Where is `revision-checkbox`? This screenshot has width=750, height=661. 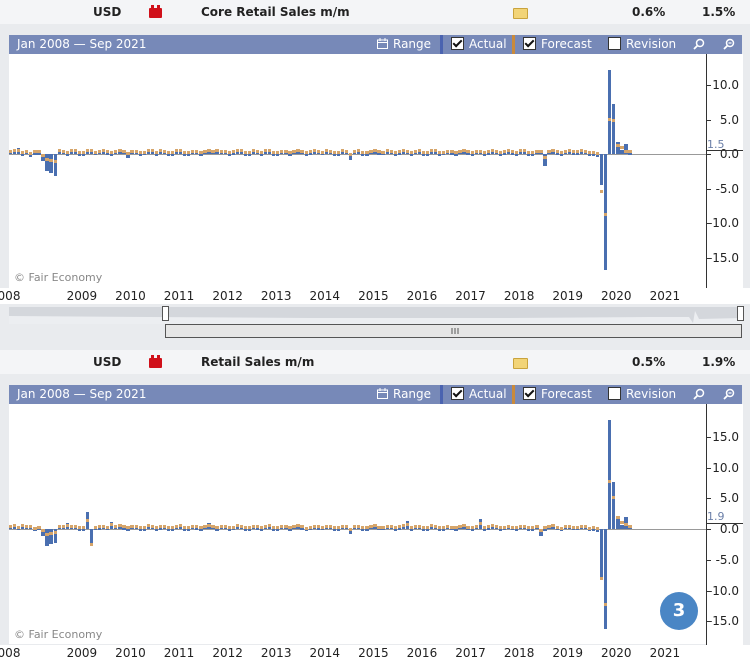
revision-checkbox is located at coordinates (614, 43).